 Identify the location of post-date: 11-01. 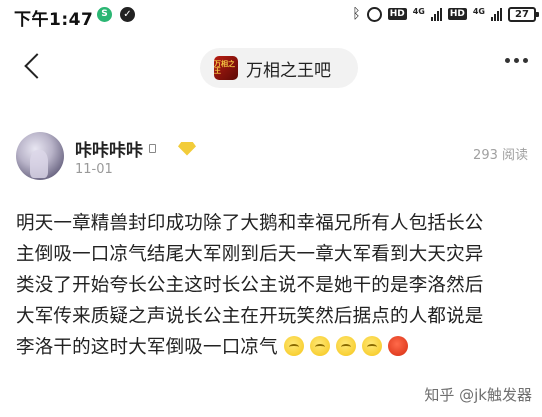
(94, 169).